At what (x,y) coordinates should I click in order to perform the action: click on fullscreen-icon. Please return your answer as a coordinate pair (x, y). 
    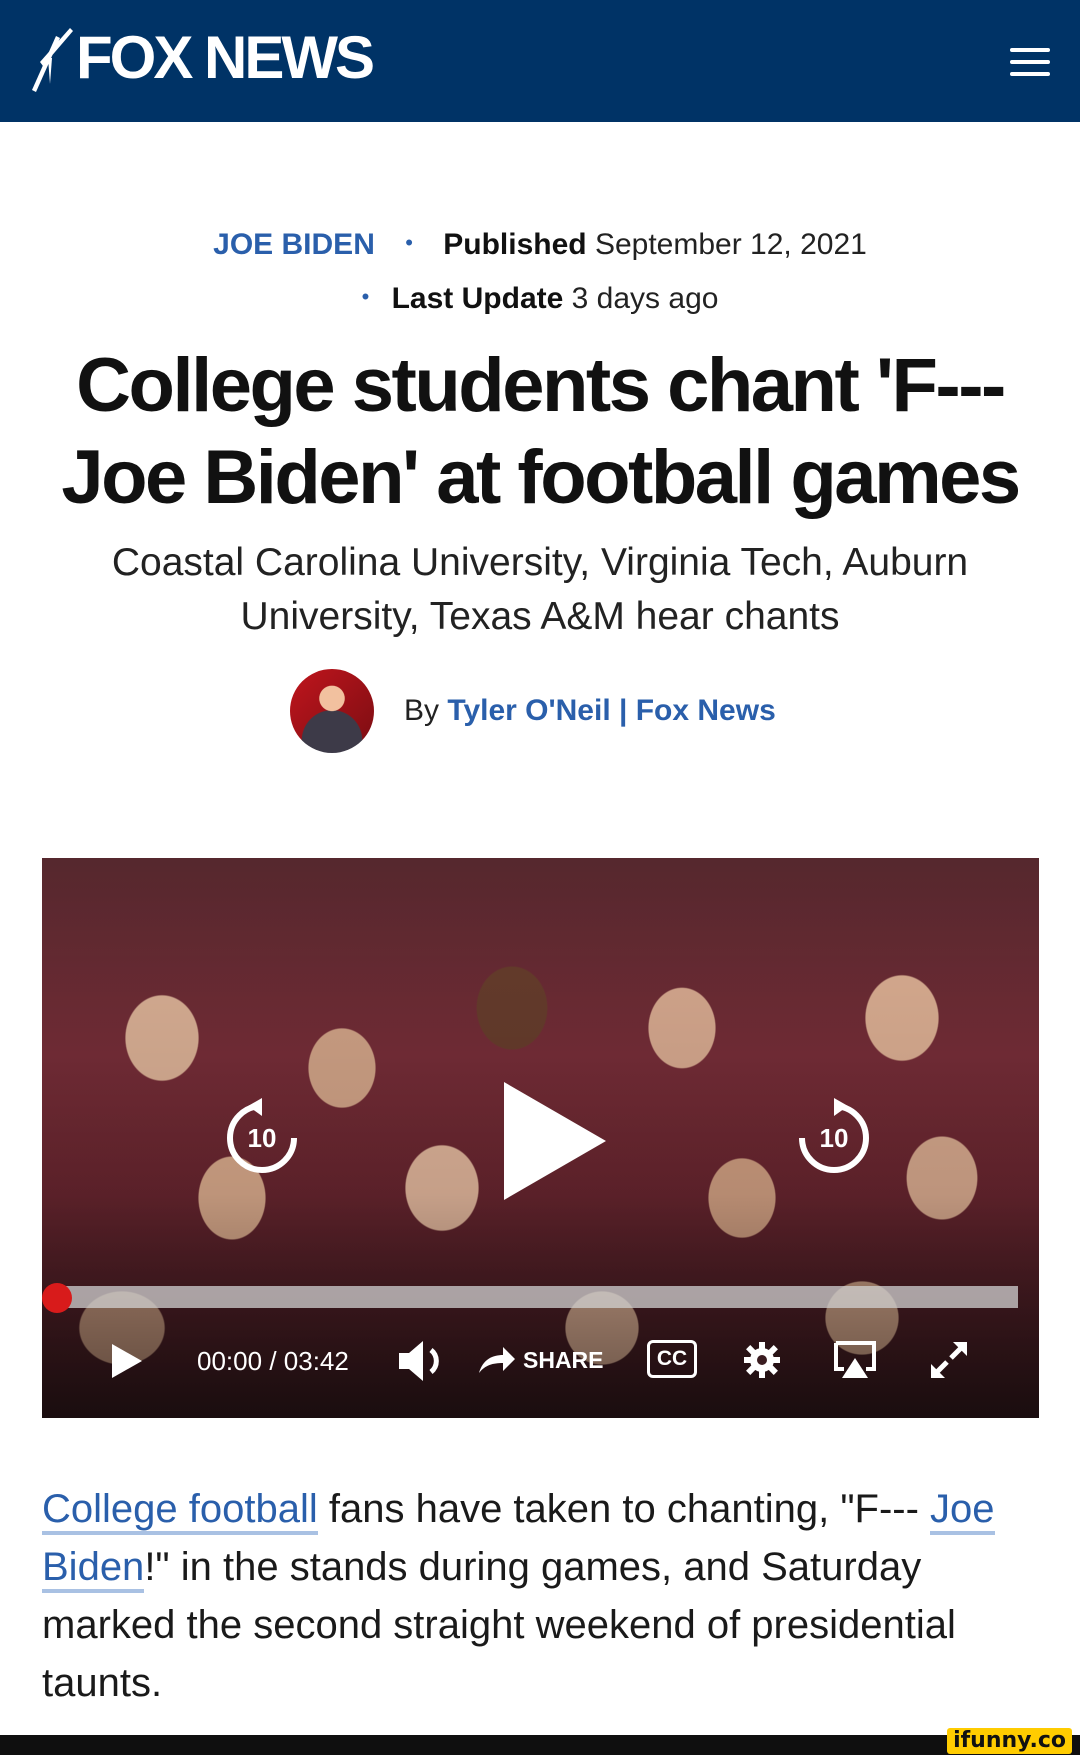
    Looking at the image, I should click on (949, 1360).